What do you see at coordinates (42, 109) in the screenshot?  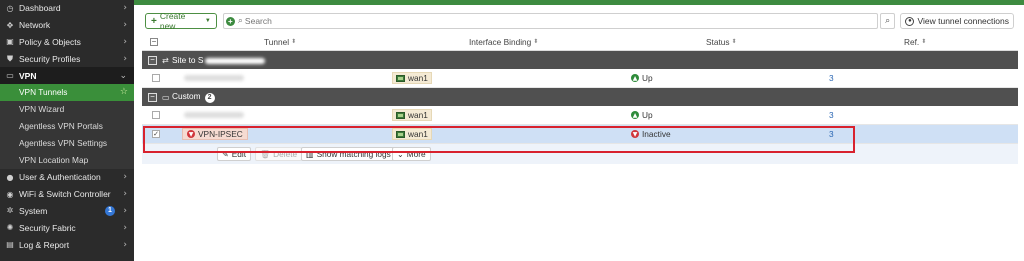 I see `sub-label: VPN Wizard` at bounding box center [42, 109].